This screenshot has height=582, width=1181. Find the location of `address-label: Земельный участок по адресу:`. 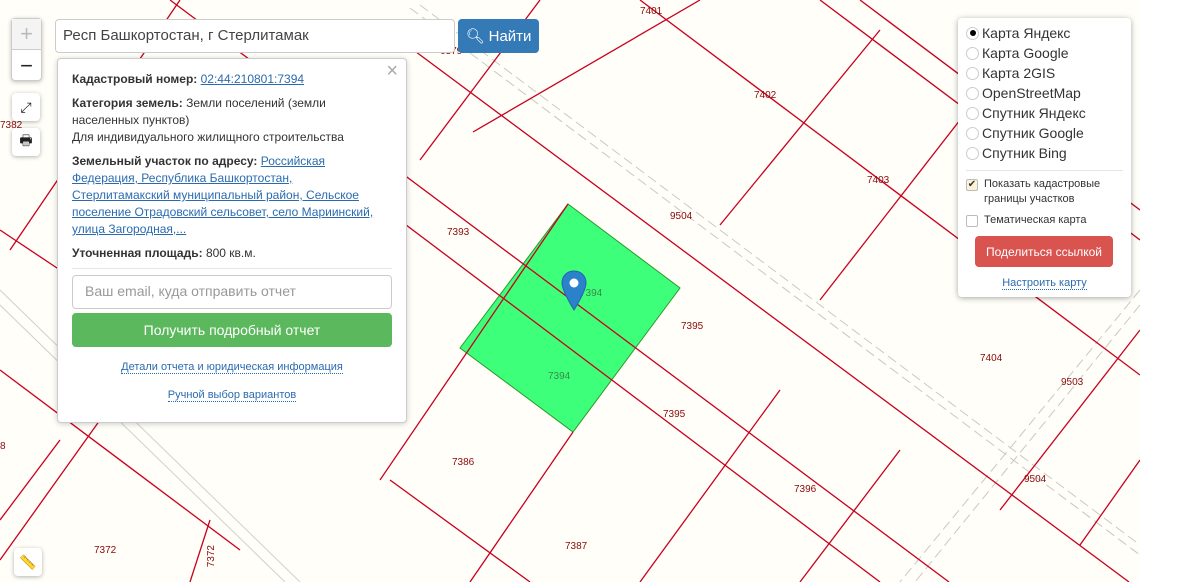

address-label: Земельный участок по адресу: is located at coordinates (165, 161).